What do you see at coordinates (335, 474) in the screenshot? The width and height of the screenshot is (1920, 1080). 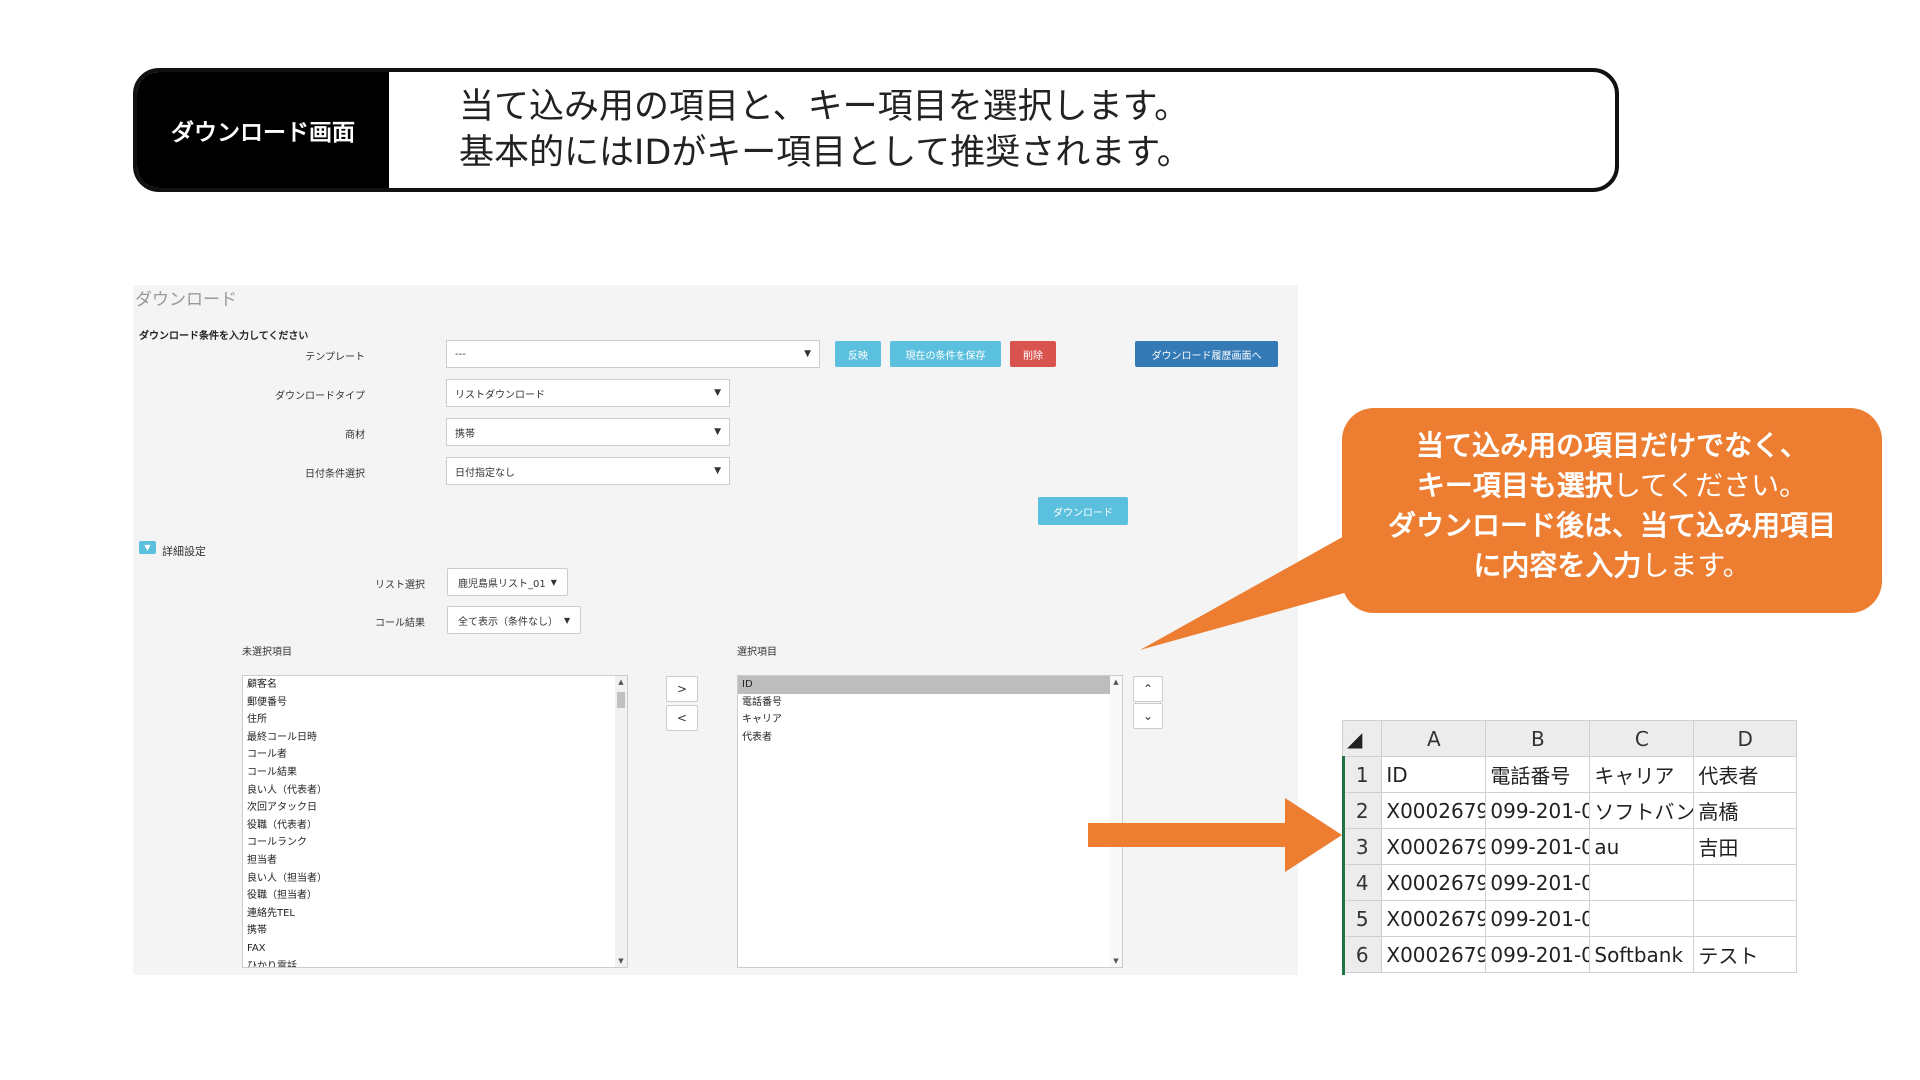 I see `date-condition-label: 日付条件選択` at bounding box center [335, 474].